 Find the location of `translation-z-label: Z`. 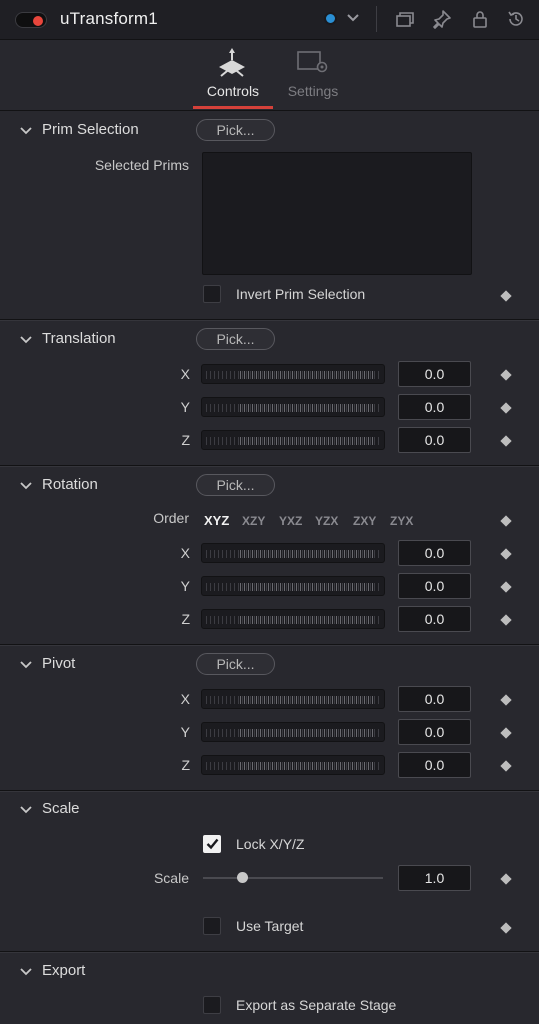

translation-z-label: Z is located at coordinates (185, 440).